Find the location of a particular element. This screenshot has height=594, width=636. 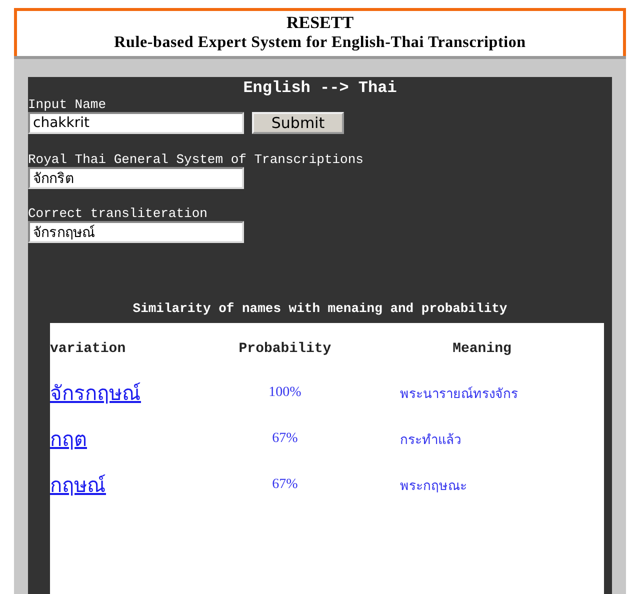

meaning-cell-text: พระกฤษณะ is located at coordinates (433, 487).